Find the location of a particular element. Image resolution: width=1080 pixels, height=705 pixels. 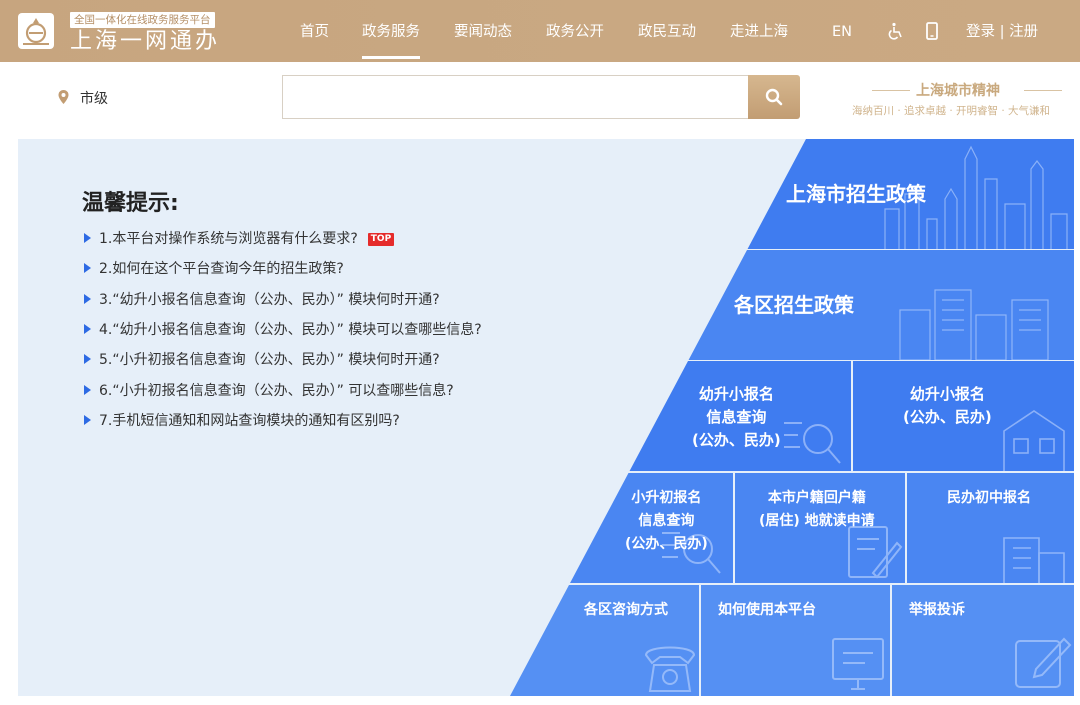

tile-how-to-use: 如何使用本平台 is located at coordinates (795, 640).